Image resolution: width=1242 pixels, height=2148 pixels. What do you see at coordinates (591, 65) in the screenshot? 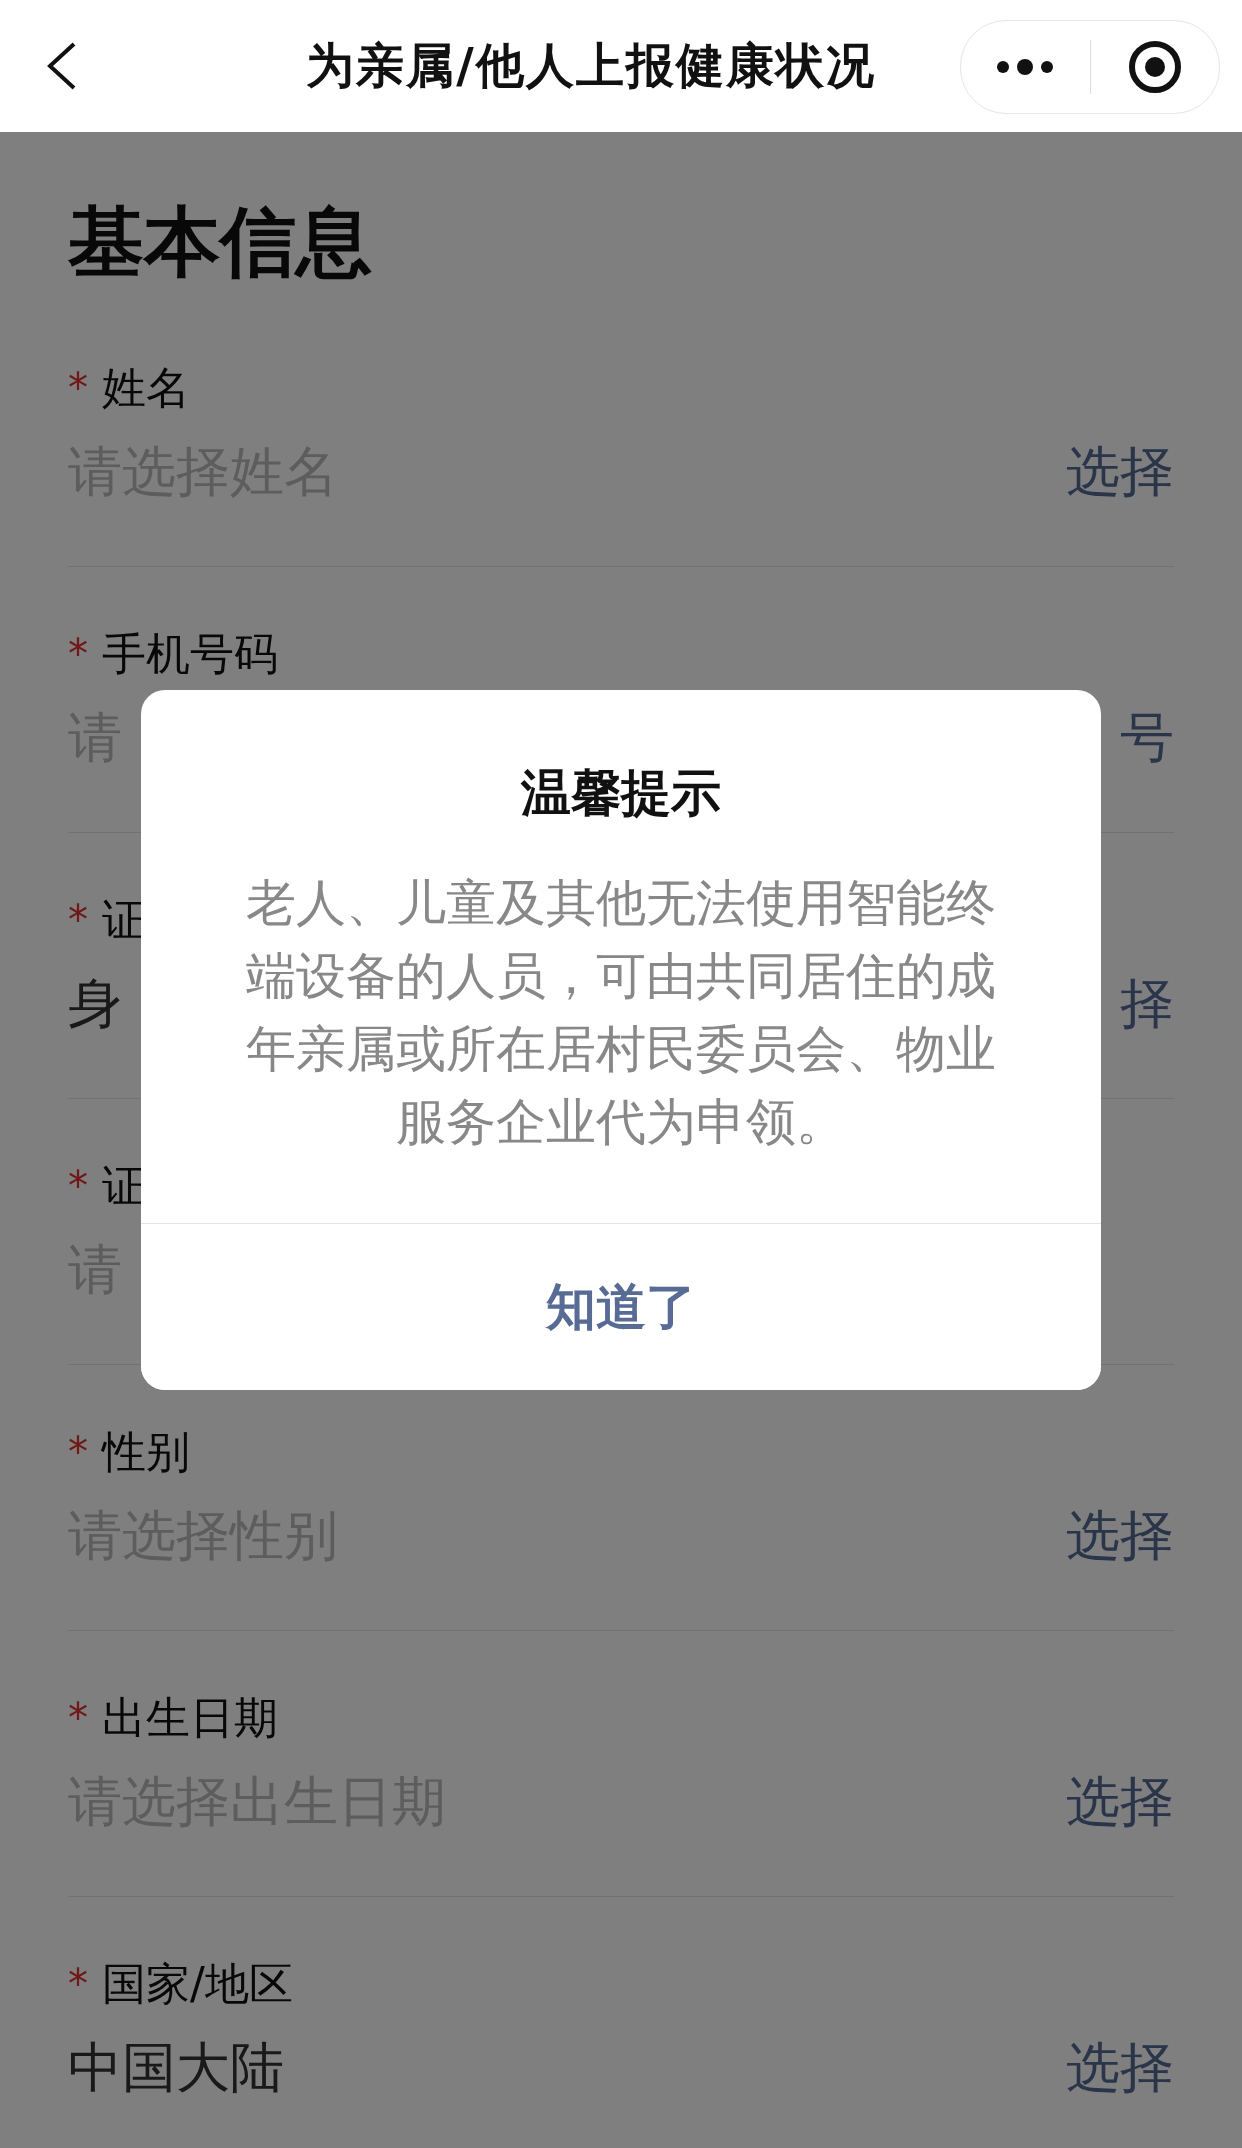
I see `page-title: 为亲属/他人上报健康状况` at bounding box center [591, 65].